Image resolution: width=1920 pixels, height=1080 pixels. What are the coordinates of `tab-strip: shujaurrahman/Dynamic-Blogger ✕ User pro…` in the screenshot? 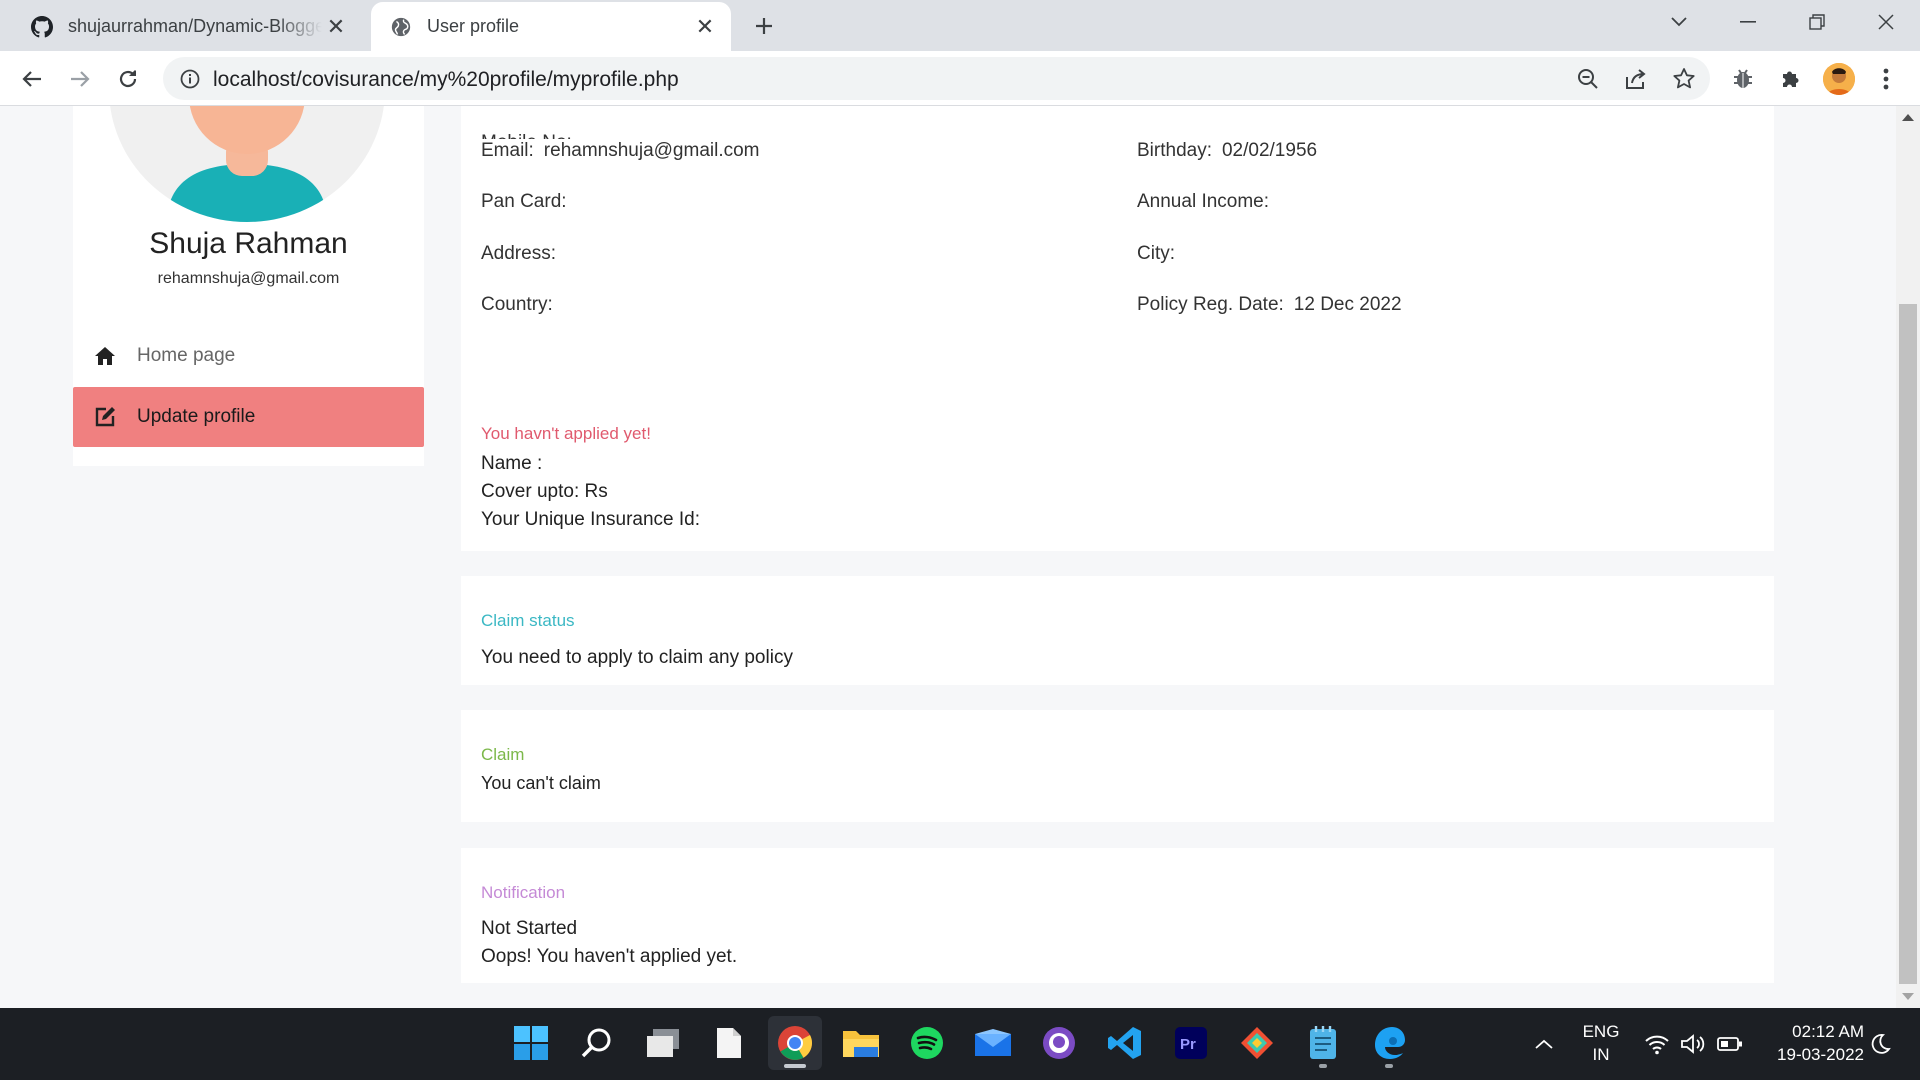 It's located at (960, 25).